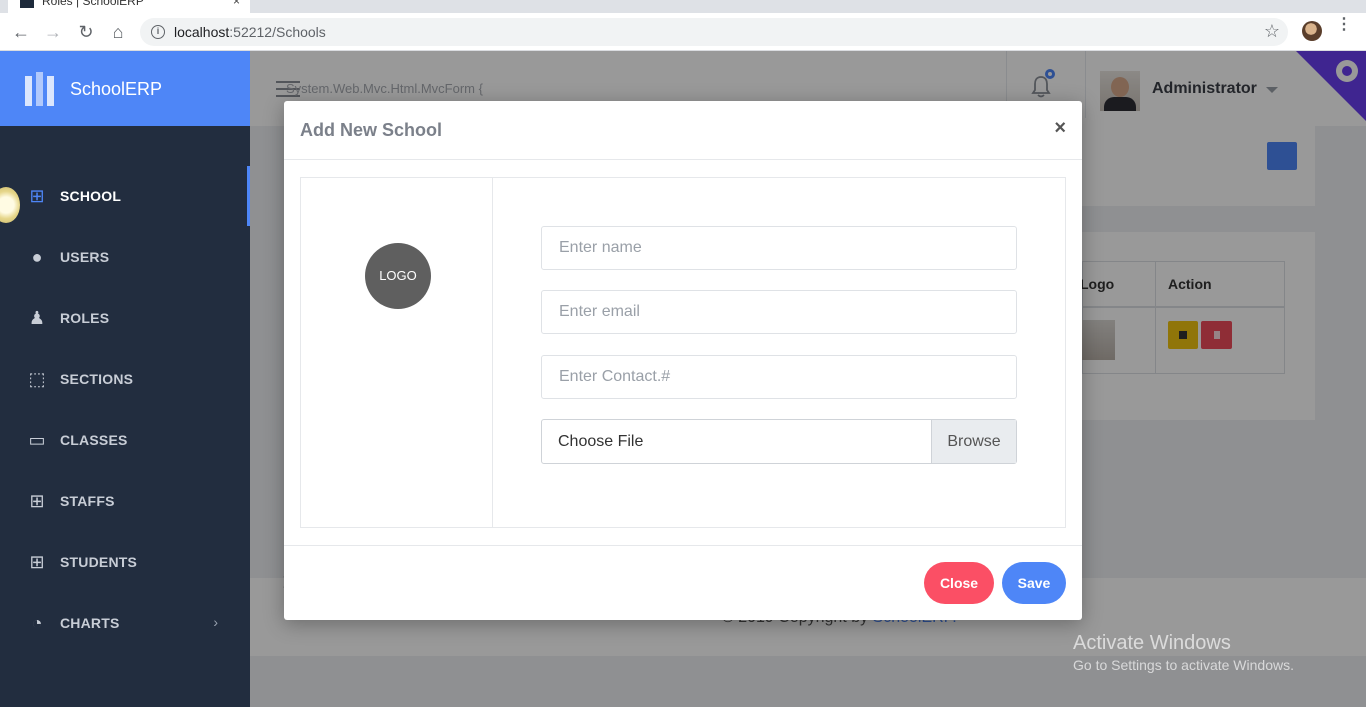  Describe the element at coordinates (683, 6) in the screenshot. I see `browser-tabstrip: Roles | SchoolERP ×` at that location.